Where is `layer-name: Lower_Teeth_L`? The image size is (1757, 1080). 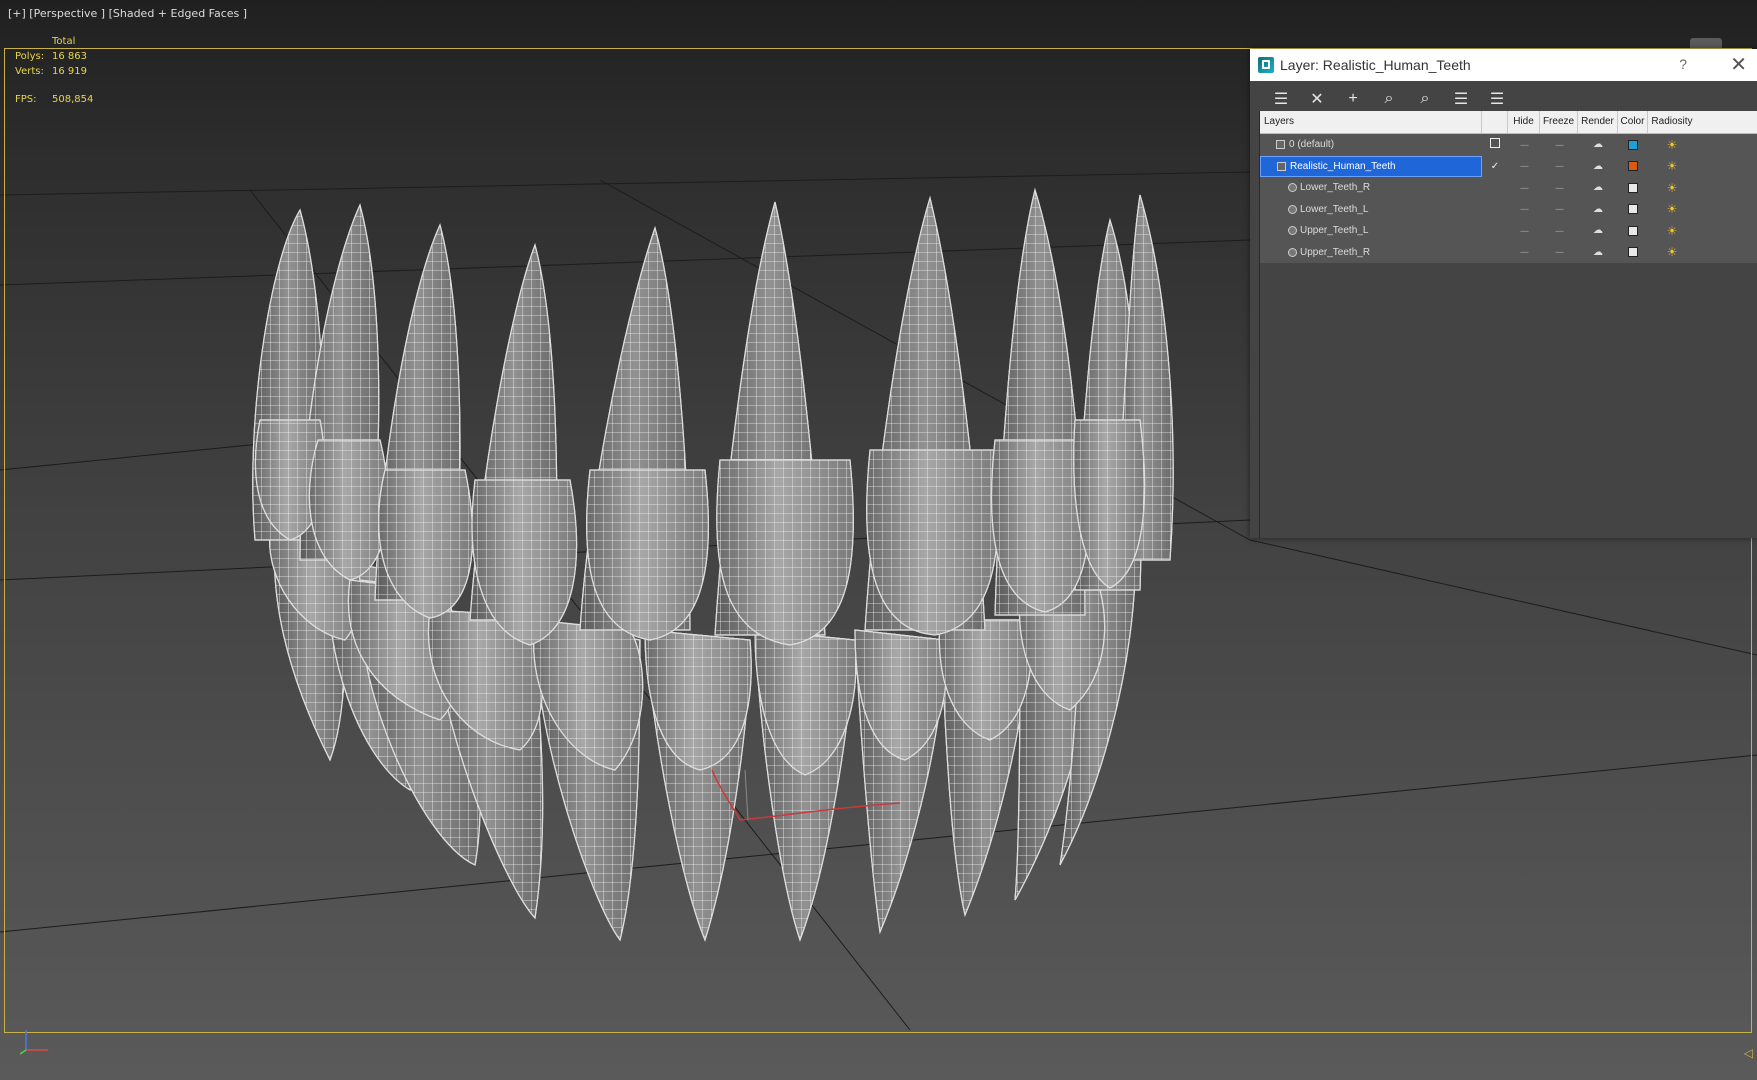
layer-name: Lower_Teeth_L is located at coordinates (1334, 209).